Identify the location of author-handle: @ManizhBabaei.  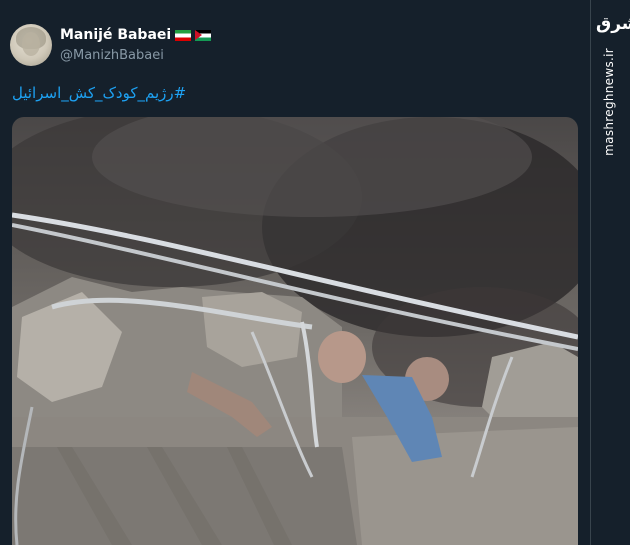
(112, 55).